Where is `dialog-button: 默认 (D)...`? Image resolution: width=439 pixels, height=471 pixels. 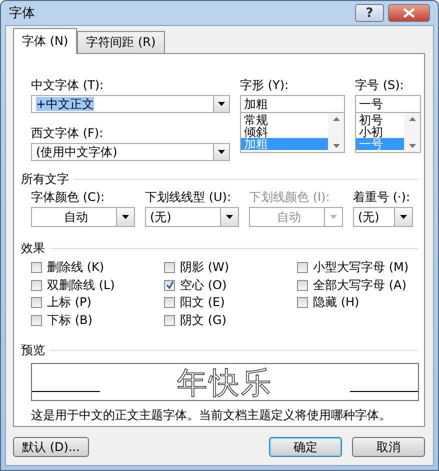
dialog-button: 默认 (D)... is located at coordinates (51, 447).